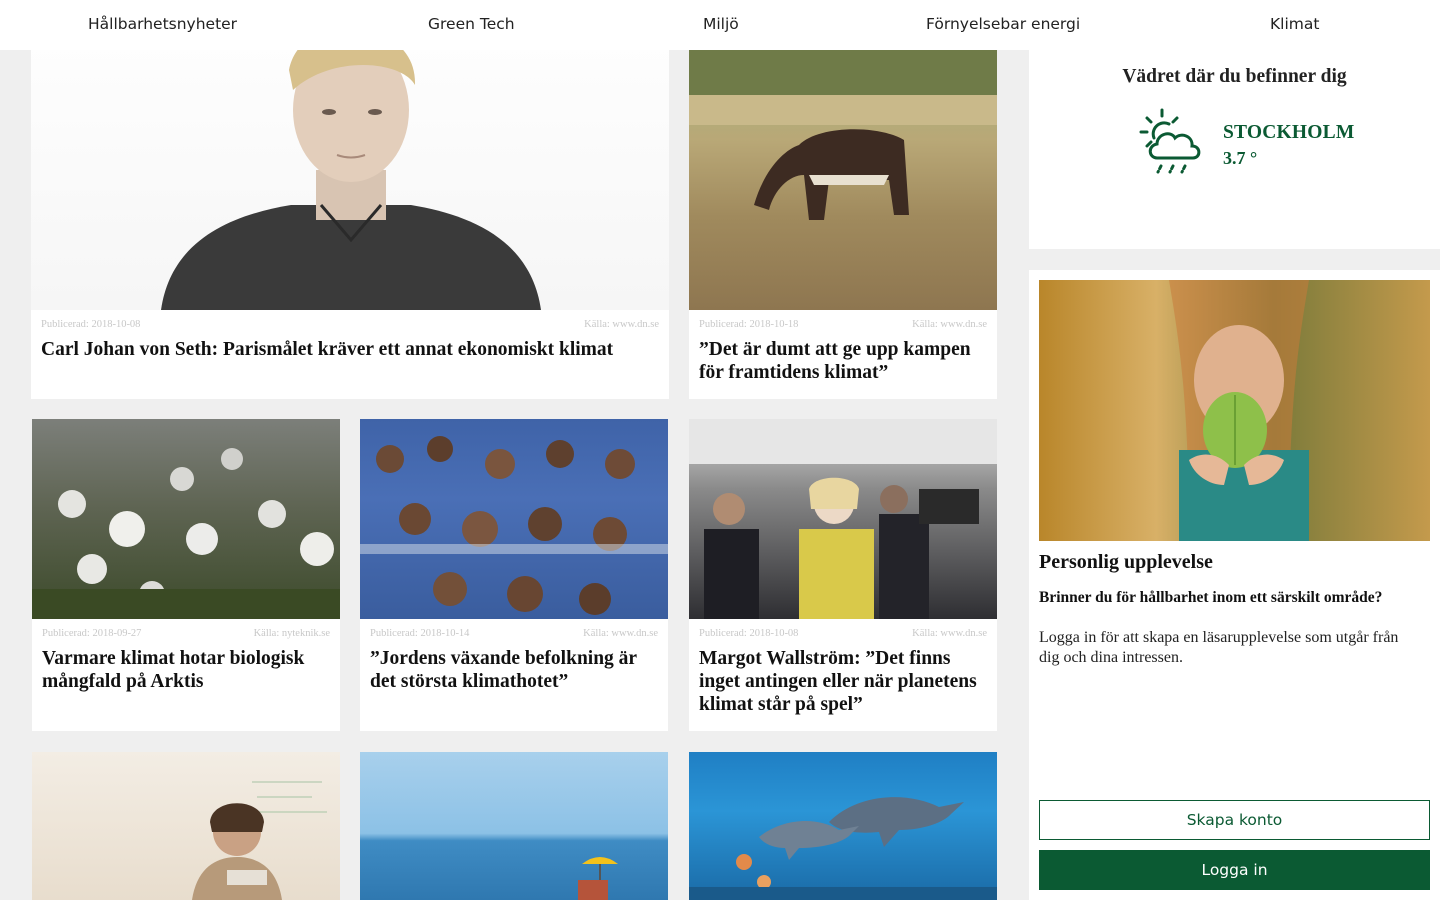  I want to click on nav-item-miljo: Miljö, so click(721, 24).